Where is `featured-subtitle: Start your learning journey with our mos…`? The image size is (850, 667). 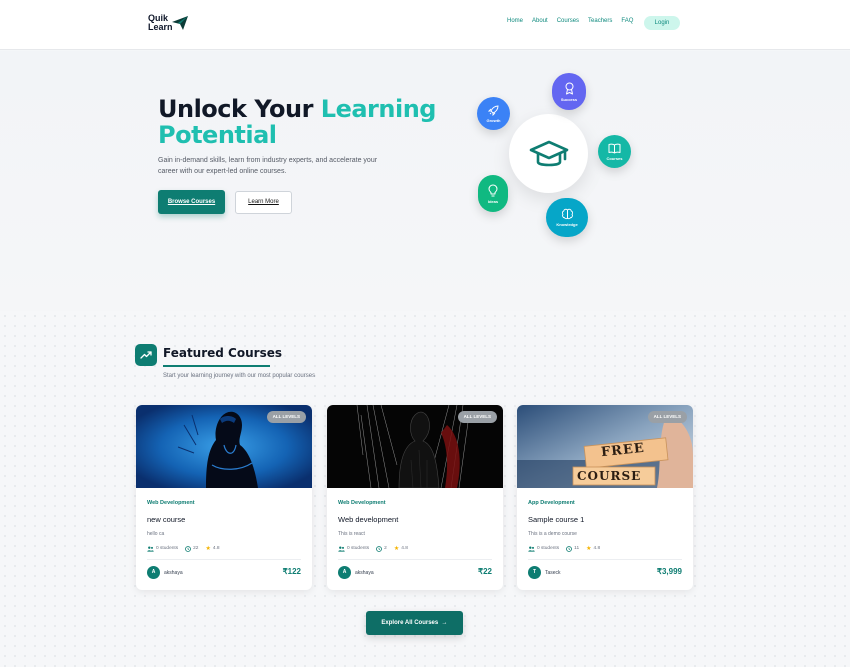 featured-subtitle: Start your learning journey with our mos… is located at coordinates (239, 376).